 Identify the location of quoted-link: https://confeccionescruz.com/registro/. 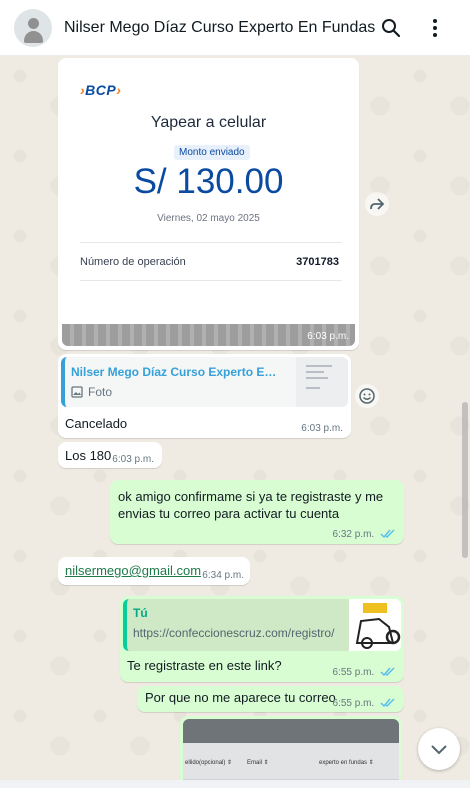
(234, 633).